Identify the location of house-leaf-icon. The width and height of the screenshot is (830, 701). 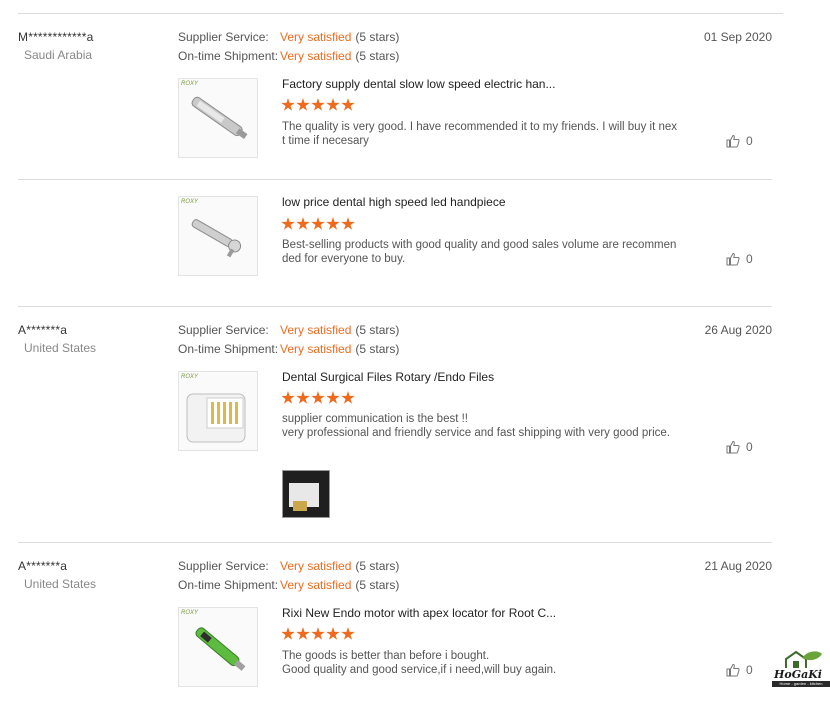
(803, 659).